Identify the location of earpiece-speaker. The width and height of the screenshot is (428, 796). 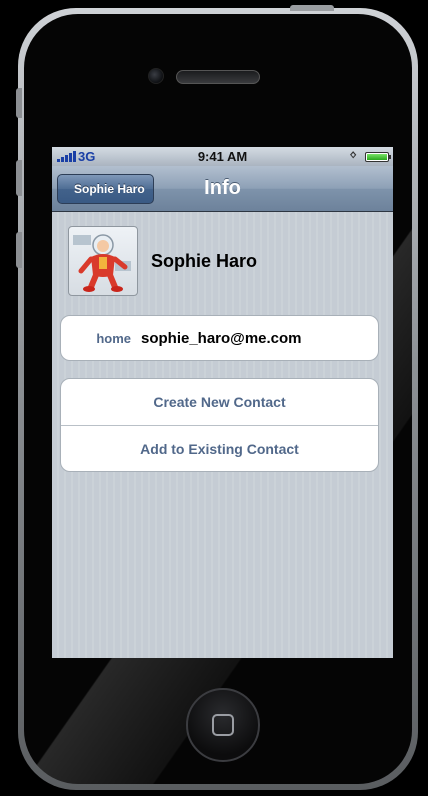
(218, 77).